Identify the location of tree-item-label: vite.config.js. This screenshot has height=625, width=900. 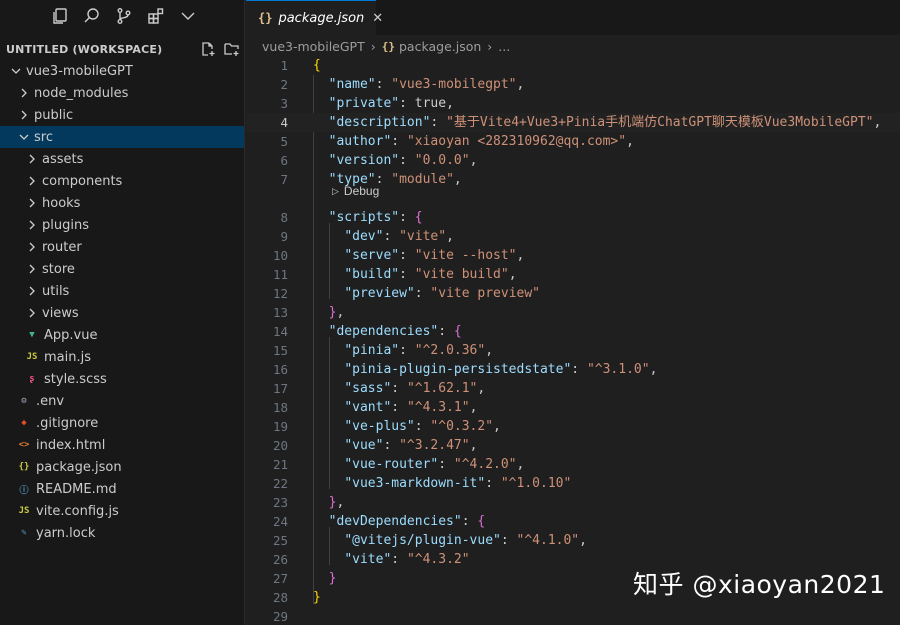
(77, 511).